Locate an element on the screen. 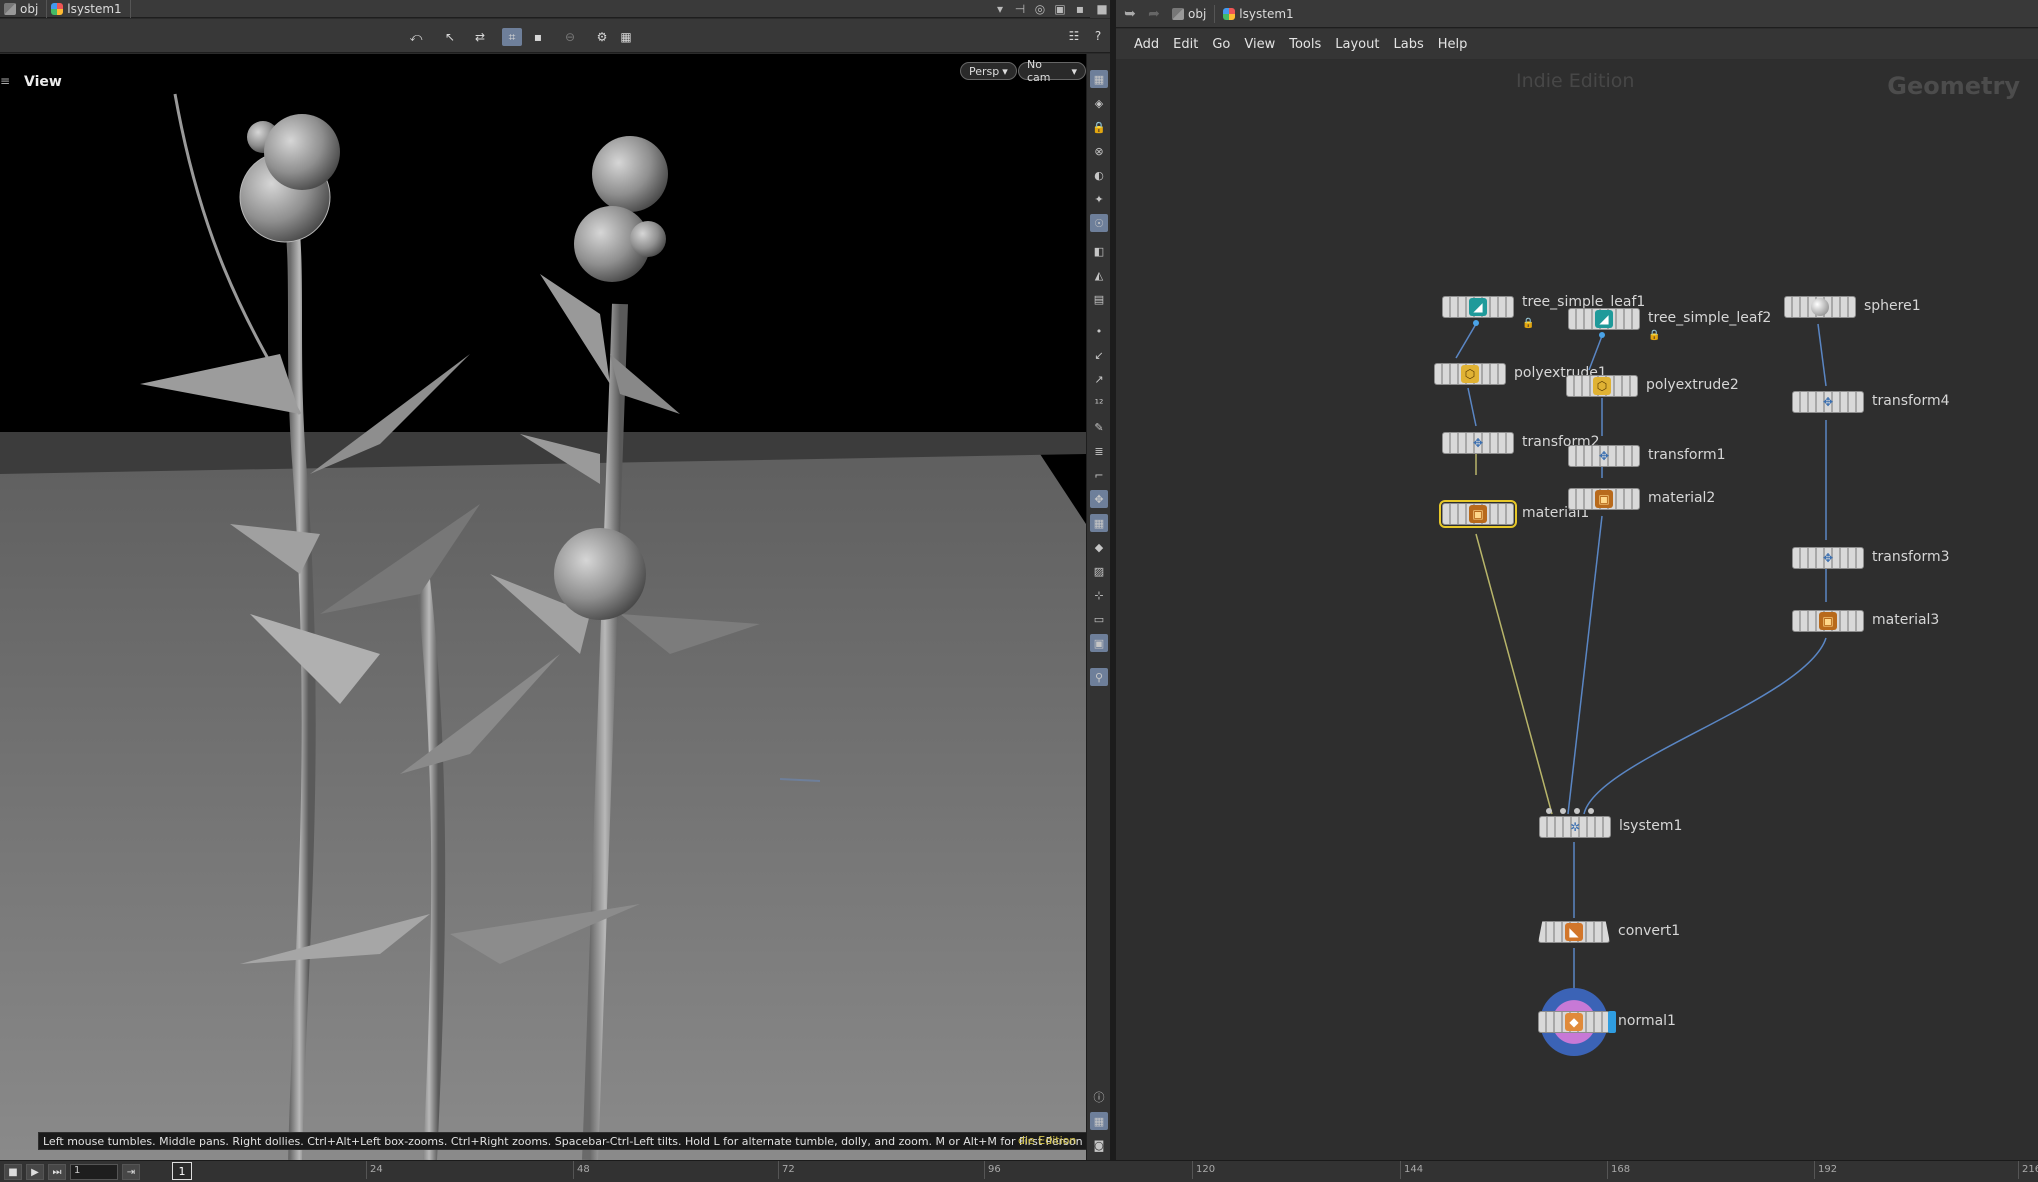  display-flag is located at coordinates (1612, 1022).